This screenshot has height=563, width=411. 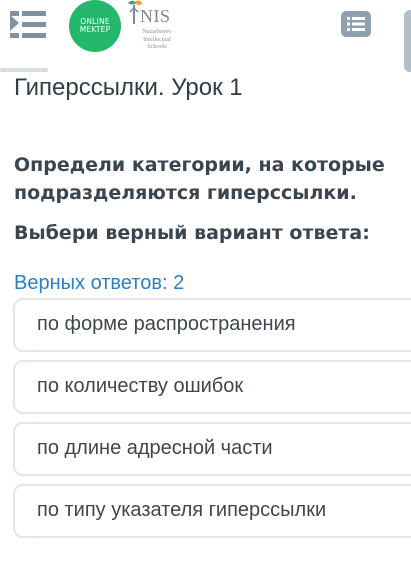 I want to click on answer-option: по длине адресной части, so click(x=212, y=449).